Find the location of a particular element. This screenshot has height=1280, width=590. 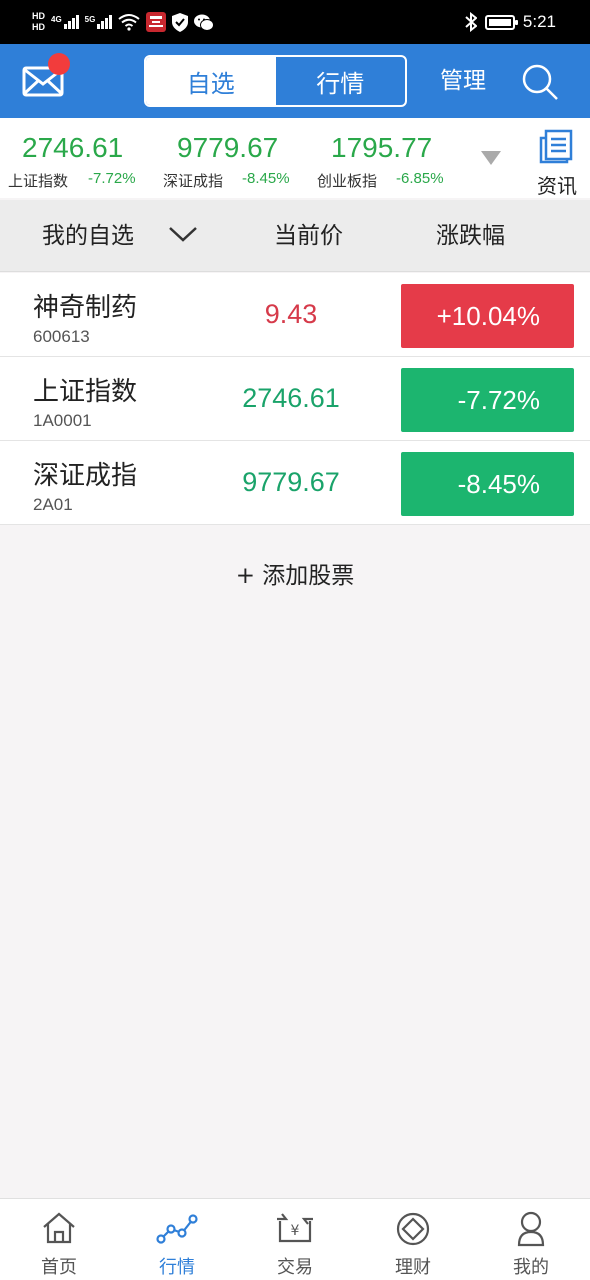

notification-badge is located at coordinates (59, 64).